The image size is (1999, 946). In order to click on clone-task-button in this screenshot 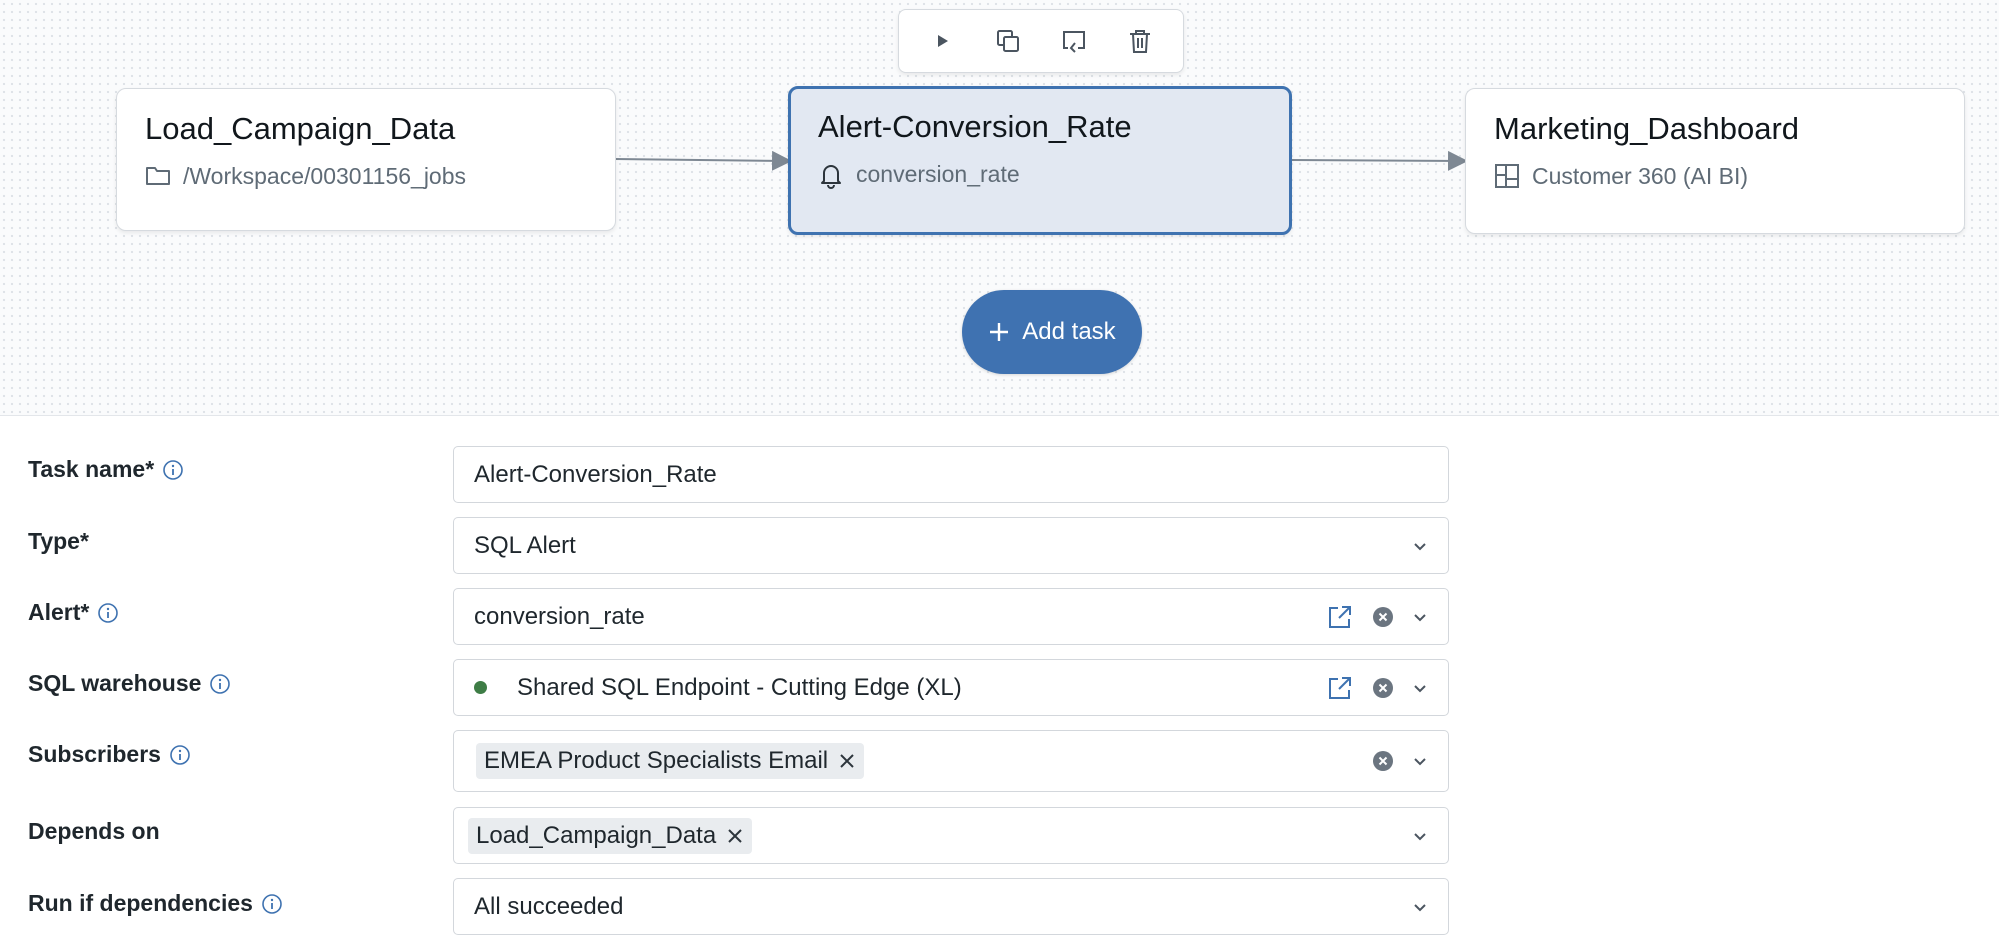, I will do `click(1008, 41)`.